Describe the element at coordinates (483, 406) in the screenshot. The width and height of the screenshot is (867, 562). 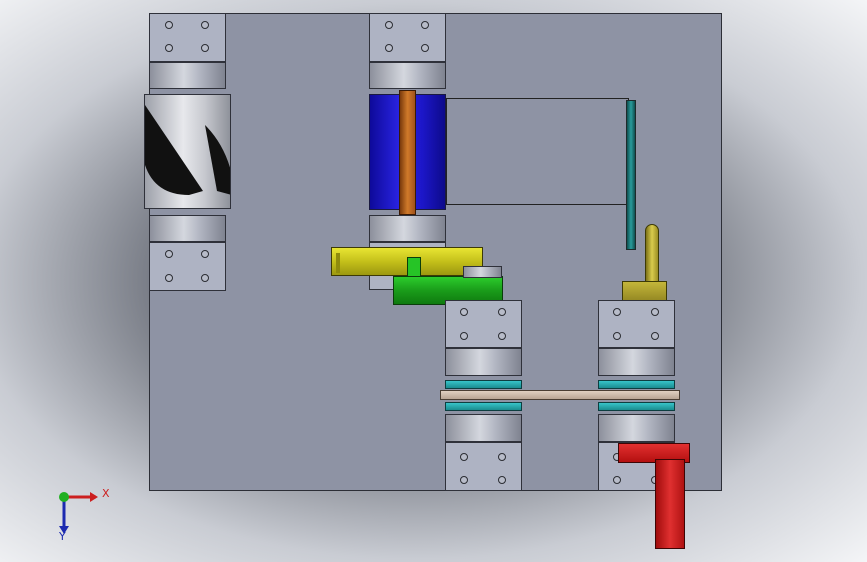
I see `mid-teal-ring-lower` at that location.